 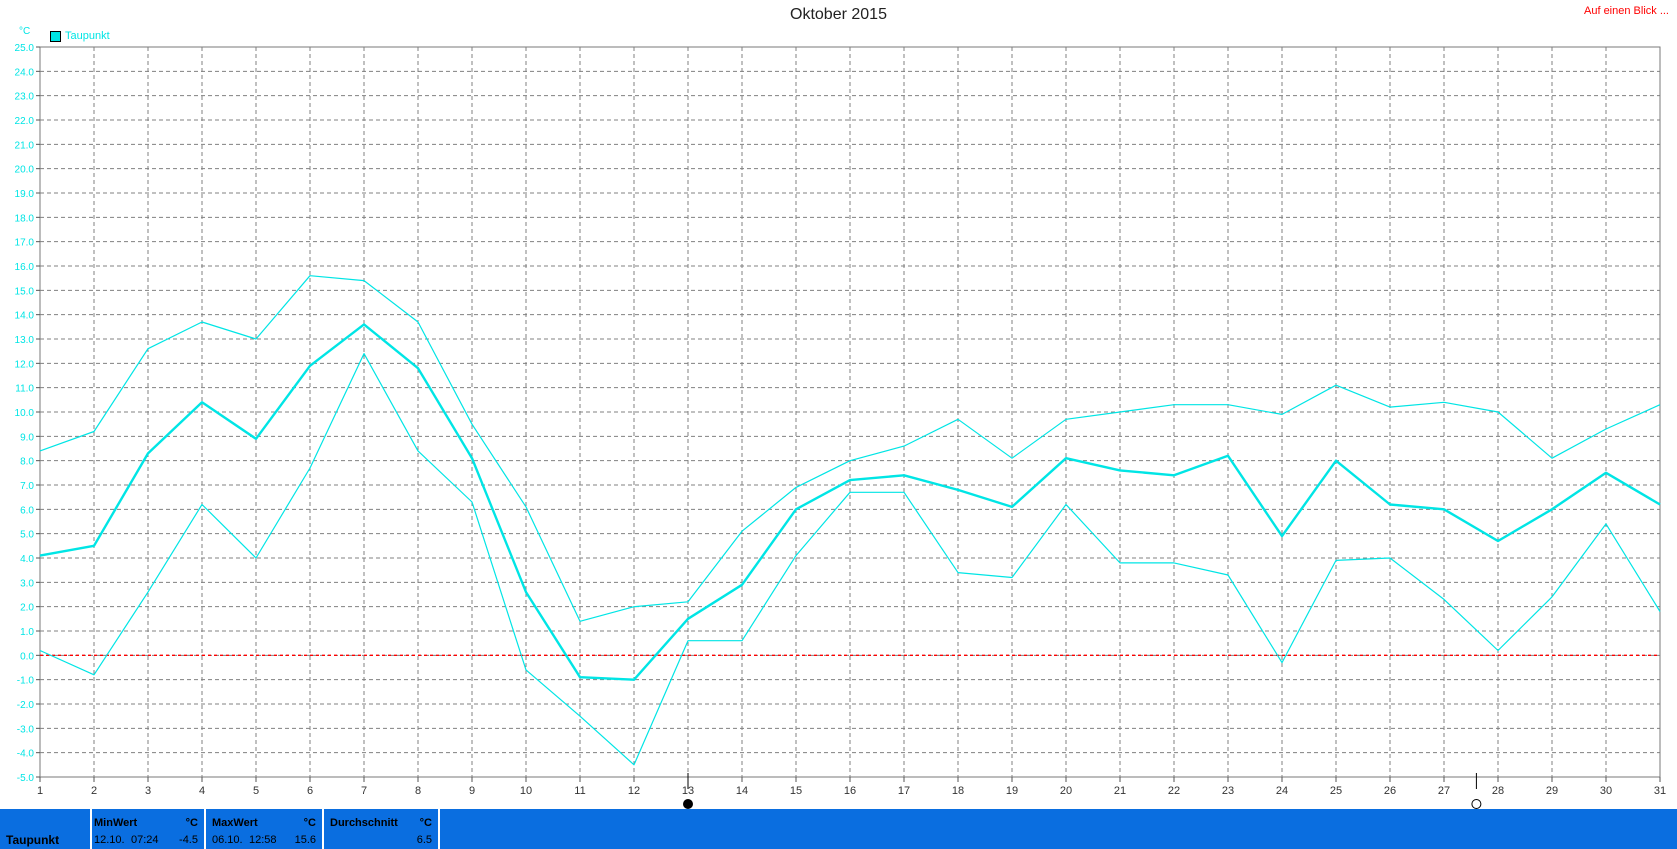 I want to click on x-tick-label: 28, so click(x=1498, y=791).